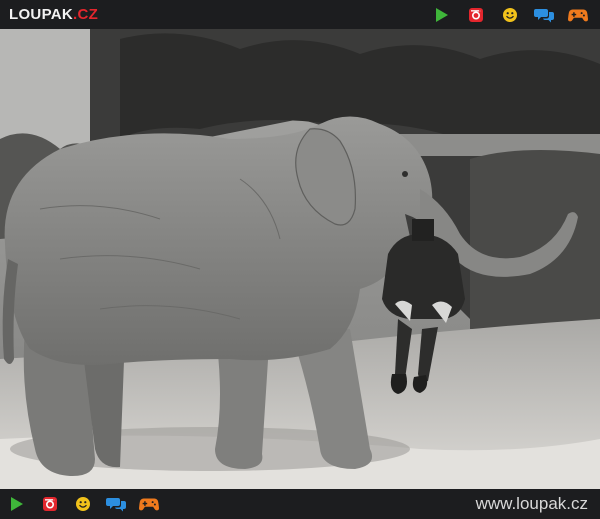 This screenshot has width=600, height=519. Describe the element at coordinates (41, 14) in the screenshot. I see `logo-name: LOUPAK` at that location.